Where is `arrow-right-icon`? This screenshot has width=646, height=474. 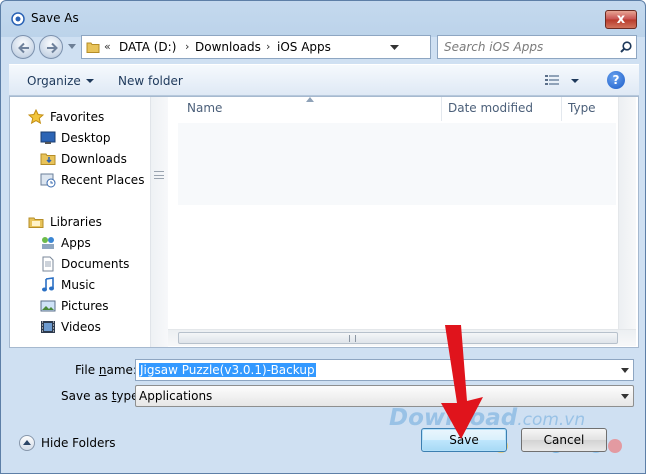 arrow-right-icon is located at coordinates (52, 48).